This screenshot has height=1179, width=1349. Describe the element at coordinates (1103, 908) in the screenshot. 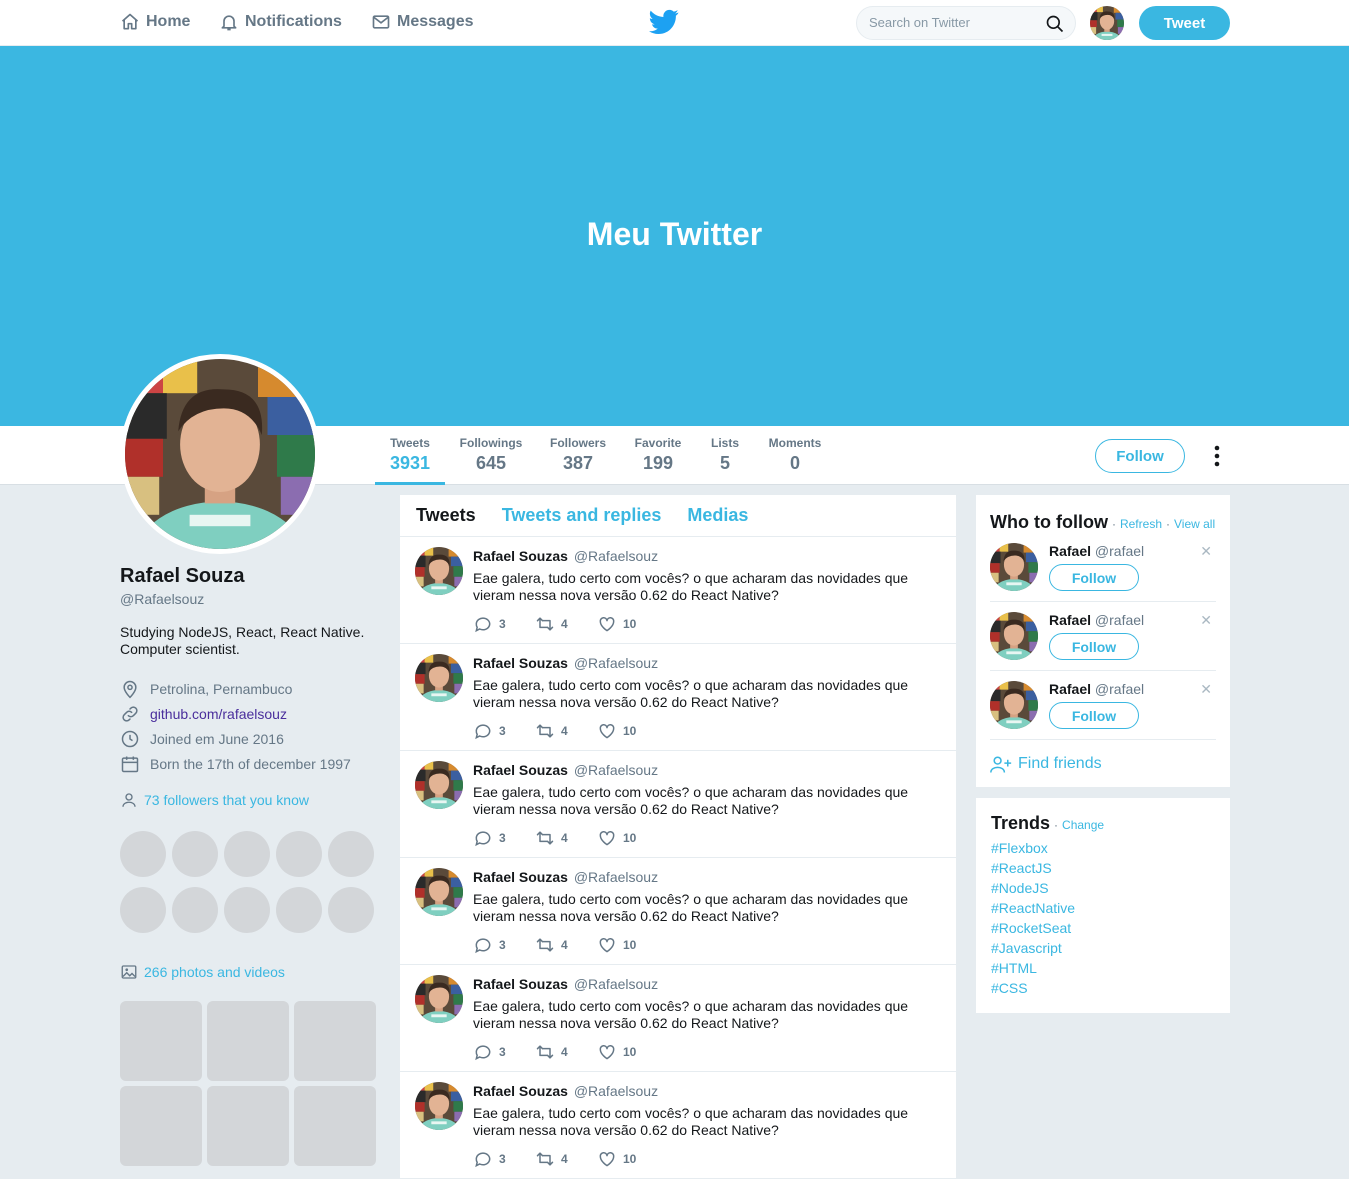

I see `trend-item: #ReactNative` at that location.